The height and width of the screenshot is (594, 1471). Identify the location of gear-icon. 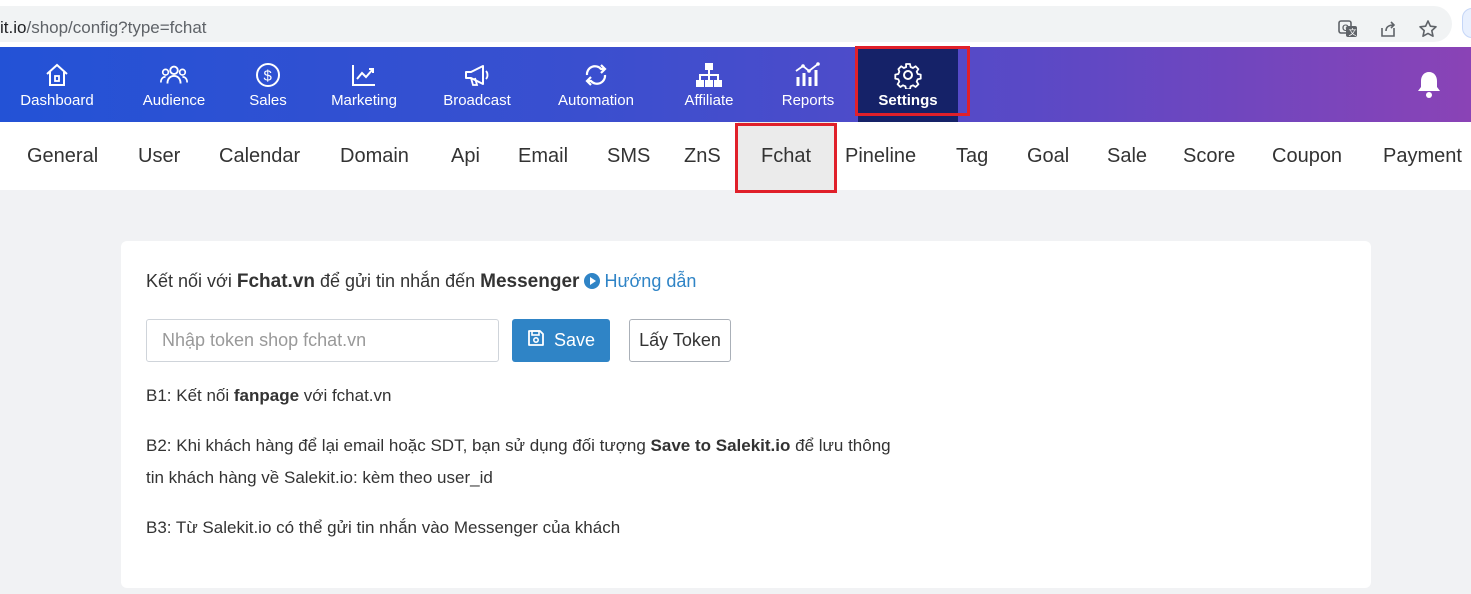
(908, 75).